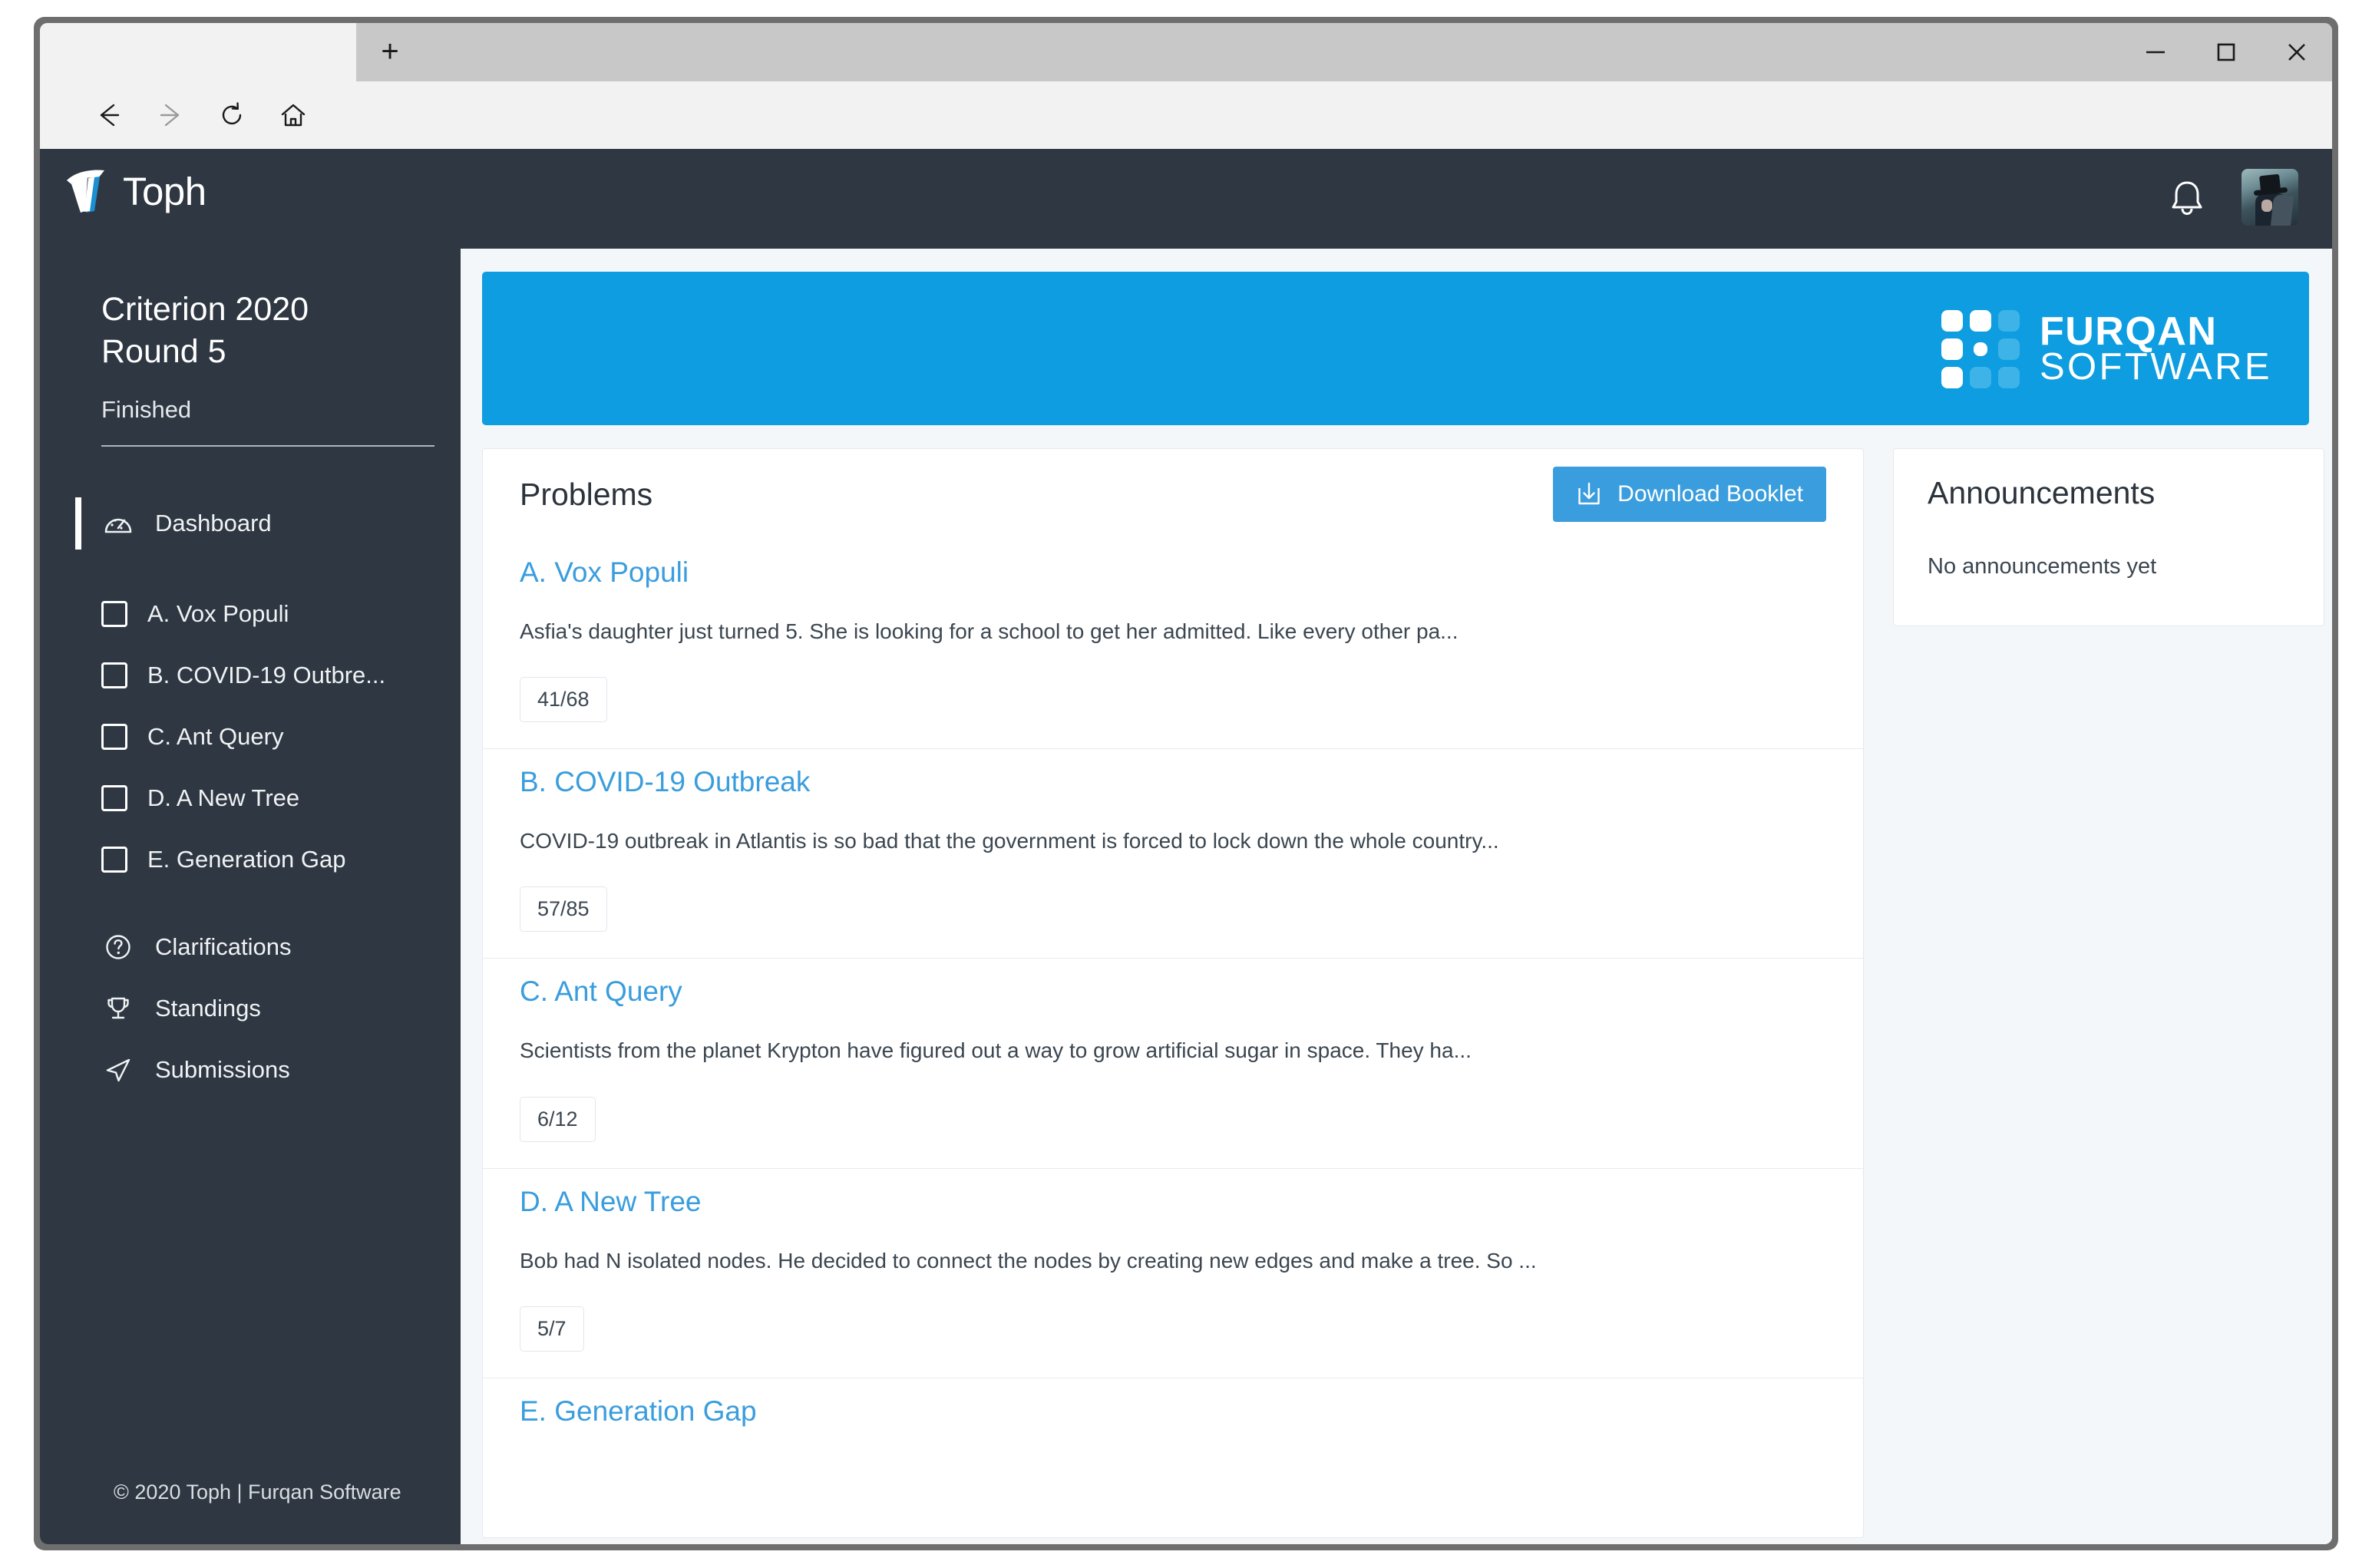 The image size is (2372, 1568). Describe the element at coordinates (2155, 367) in the screenshot. I see `logo-software-text: SOFTWARE` at that location.